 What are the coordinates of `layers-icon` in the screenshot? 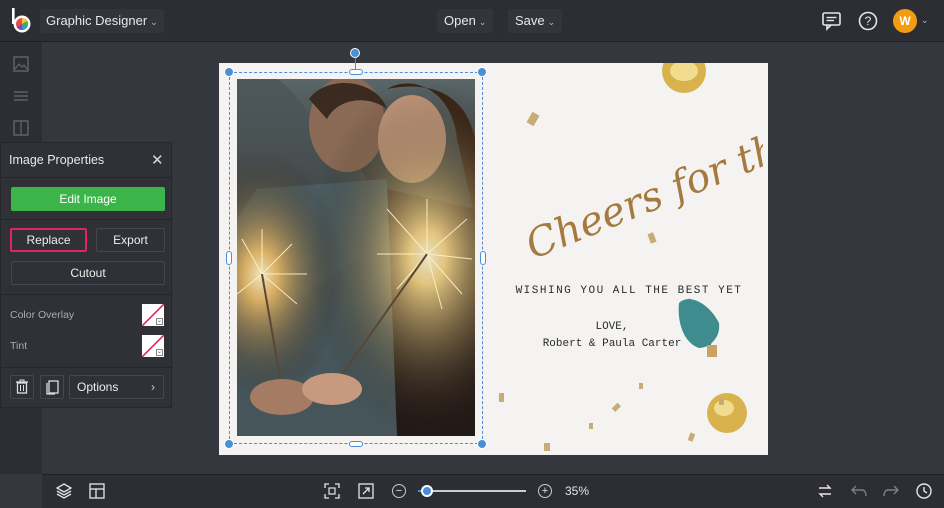 It's located at (64, 491).